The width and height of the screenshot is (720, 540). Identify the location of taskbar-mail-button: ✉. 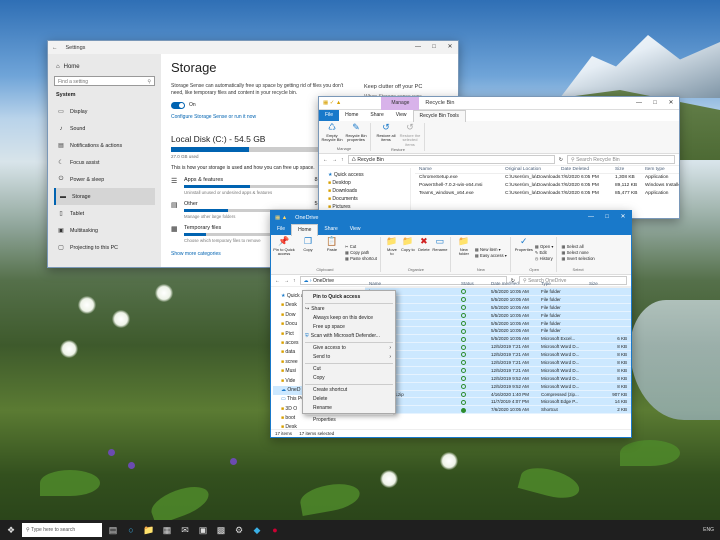
(185, 530).